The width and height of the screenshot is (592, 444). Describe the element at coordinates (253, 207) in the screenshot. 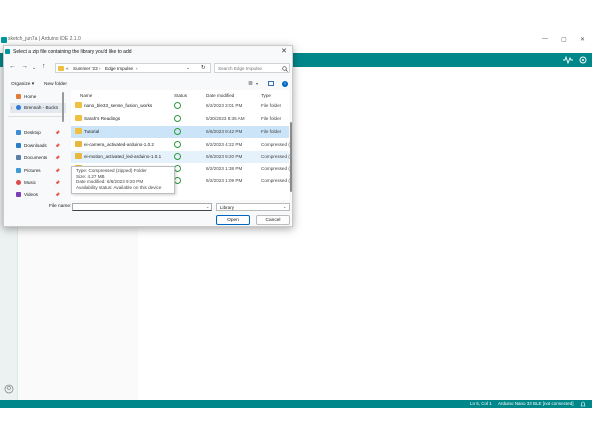

I see `file-type-select: Library ⌄` at that location.